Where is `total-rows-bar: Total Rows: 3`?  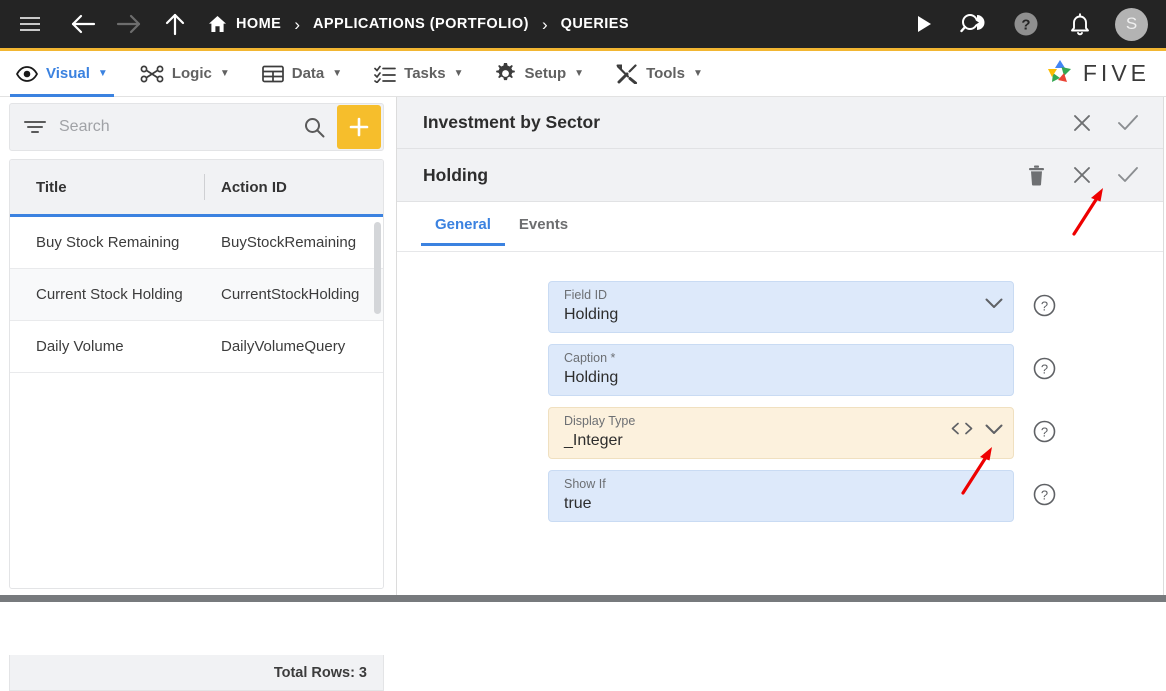 total-rows-bar: Total Rows: 3 is located at coordinates (196, 673).